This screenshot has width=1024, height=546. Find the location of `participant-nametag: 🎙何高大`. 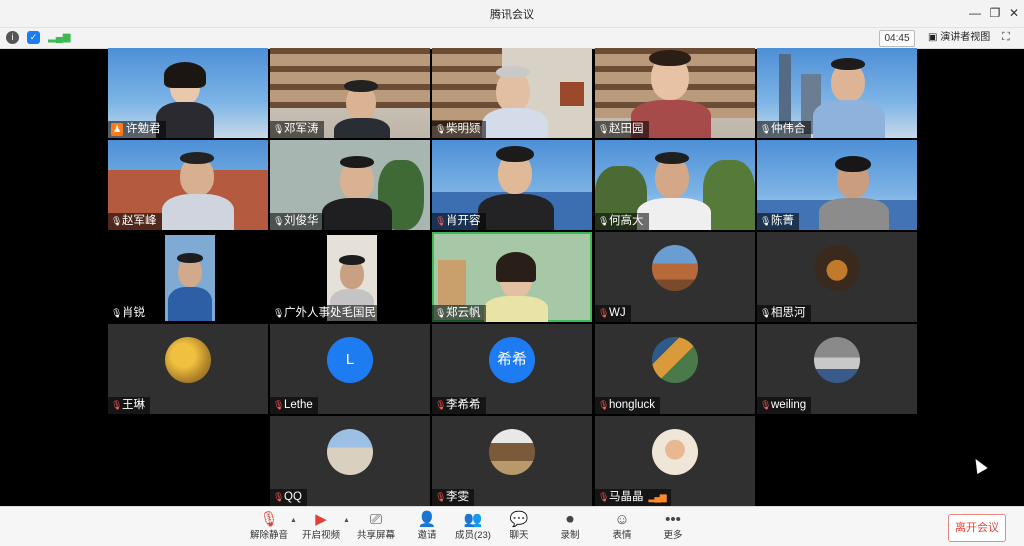

participant-nametag: 🎙何高大 is located at coordinates (622, 221).